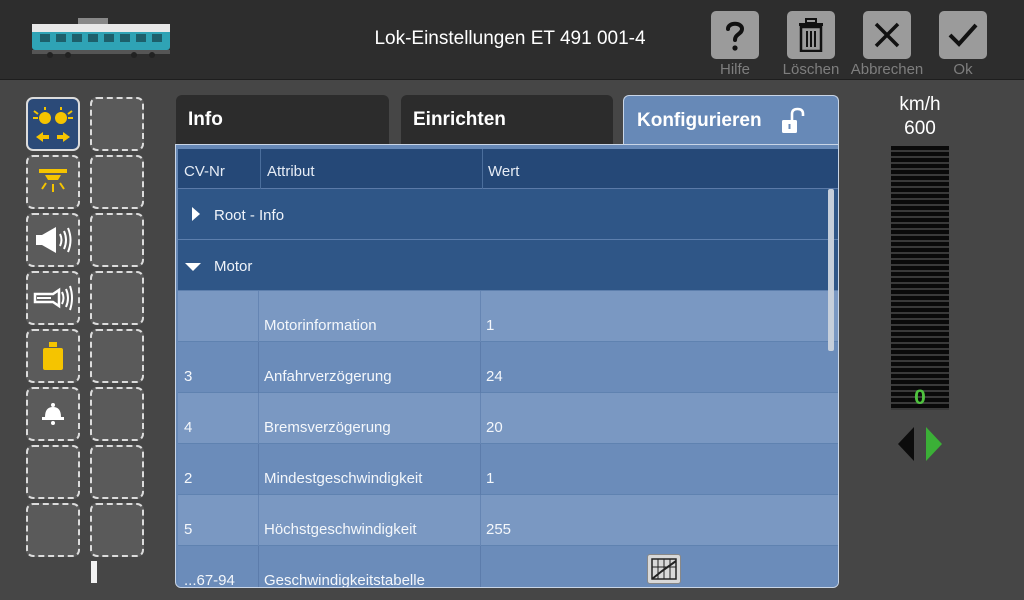 Image resolution: width=1024 pixels, height=600 pixels. I want to click on ok-button, so click(963, 35).